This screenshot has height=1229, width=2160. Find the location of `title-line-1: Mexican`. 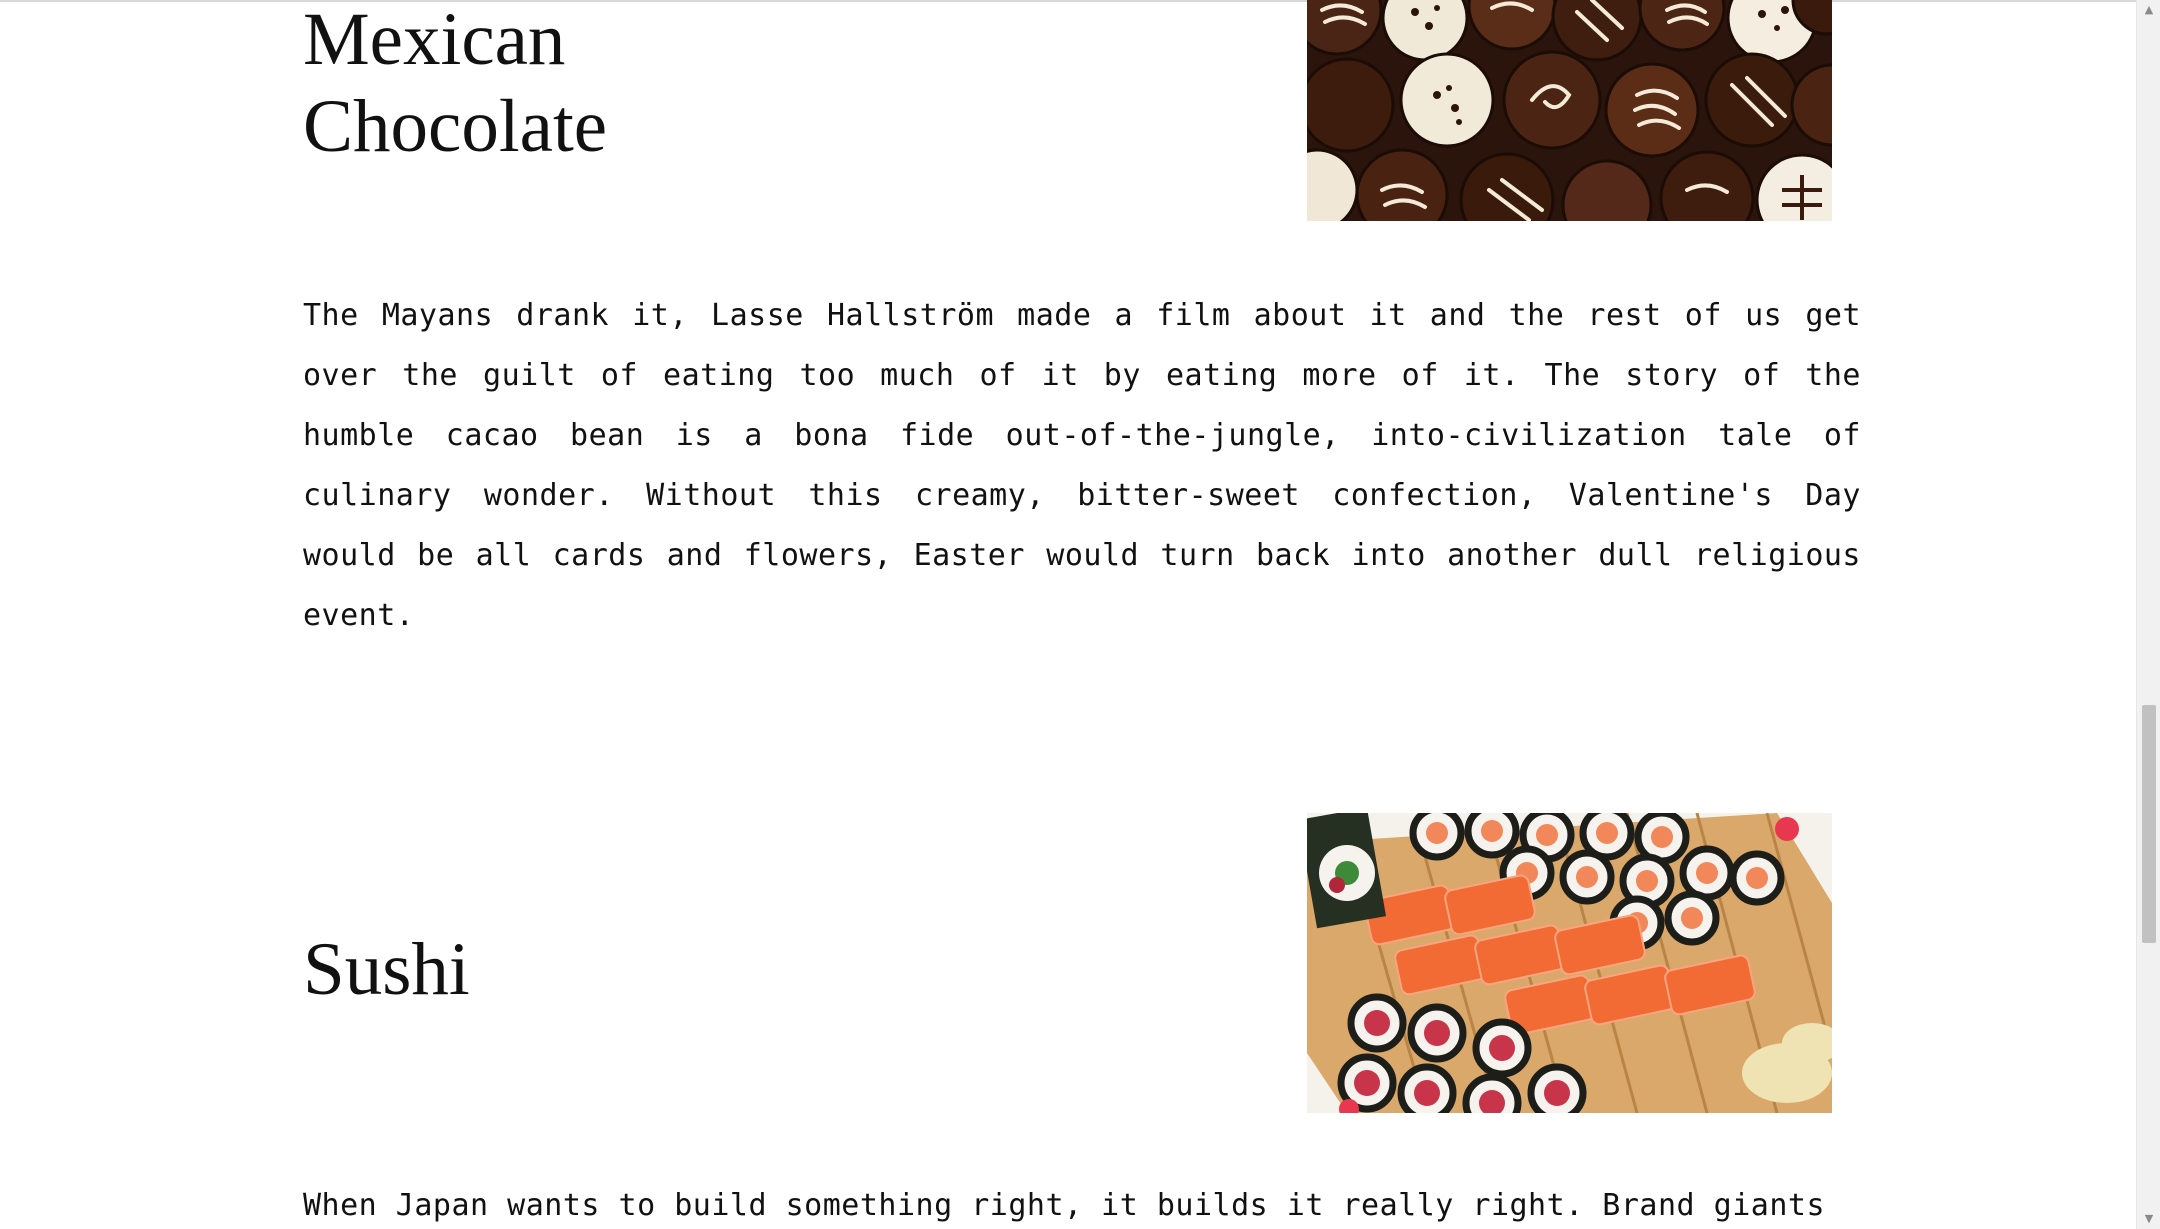

title-line-1: Mexican is located at coordinates (434, 40).